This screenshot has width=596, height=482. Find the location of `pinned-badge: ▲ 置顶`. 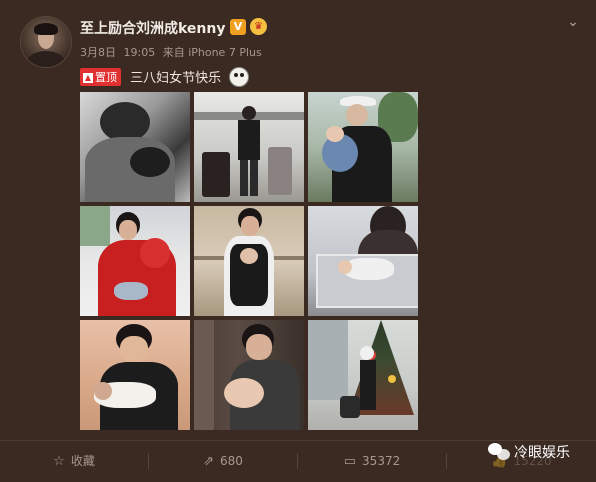

pinned-badge: ▲ 置顶 is located at coordinates (100, 76).